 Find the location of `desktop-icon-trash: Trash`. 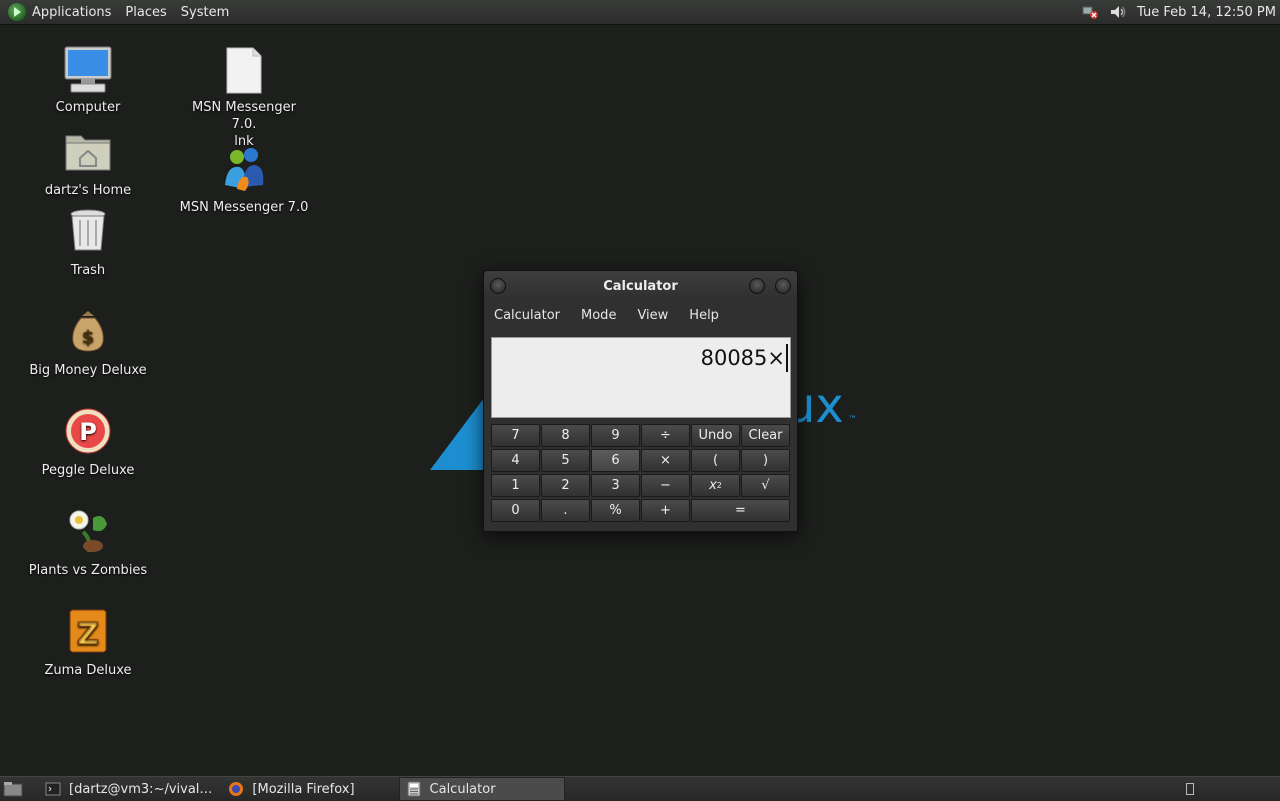

desktop-icon-trash: Trash is located at coordinates (88, 243).